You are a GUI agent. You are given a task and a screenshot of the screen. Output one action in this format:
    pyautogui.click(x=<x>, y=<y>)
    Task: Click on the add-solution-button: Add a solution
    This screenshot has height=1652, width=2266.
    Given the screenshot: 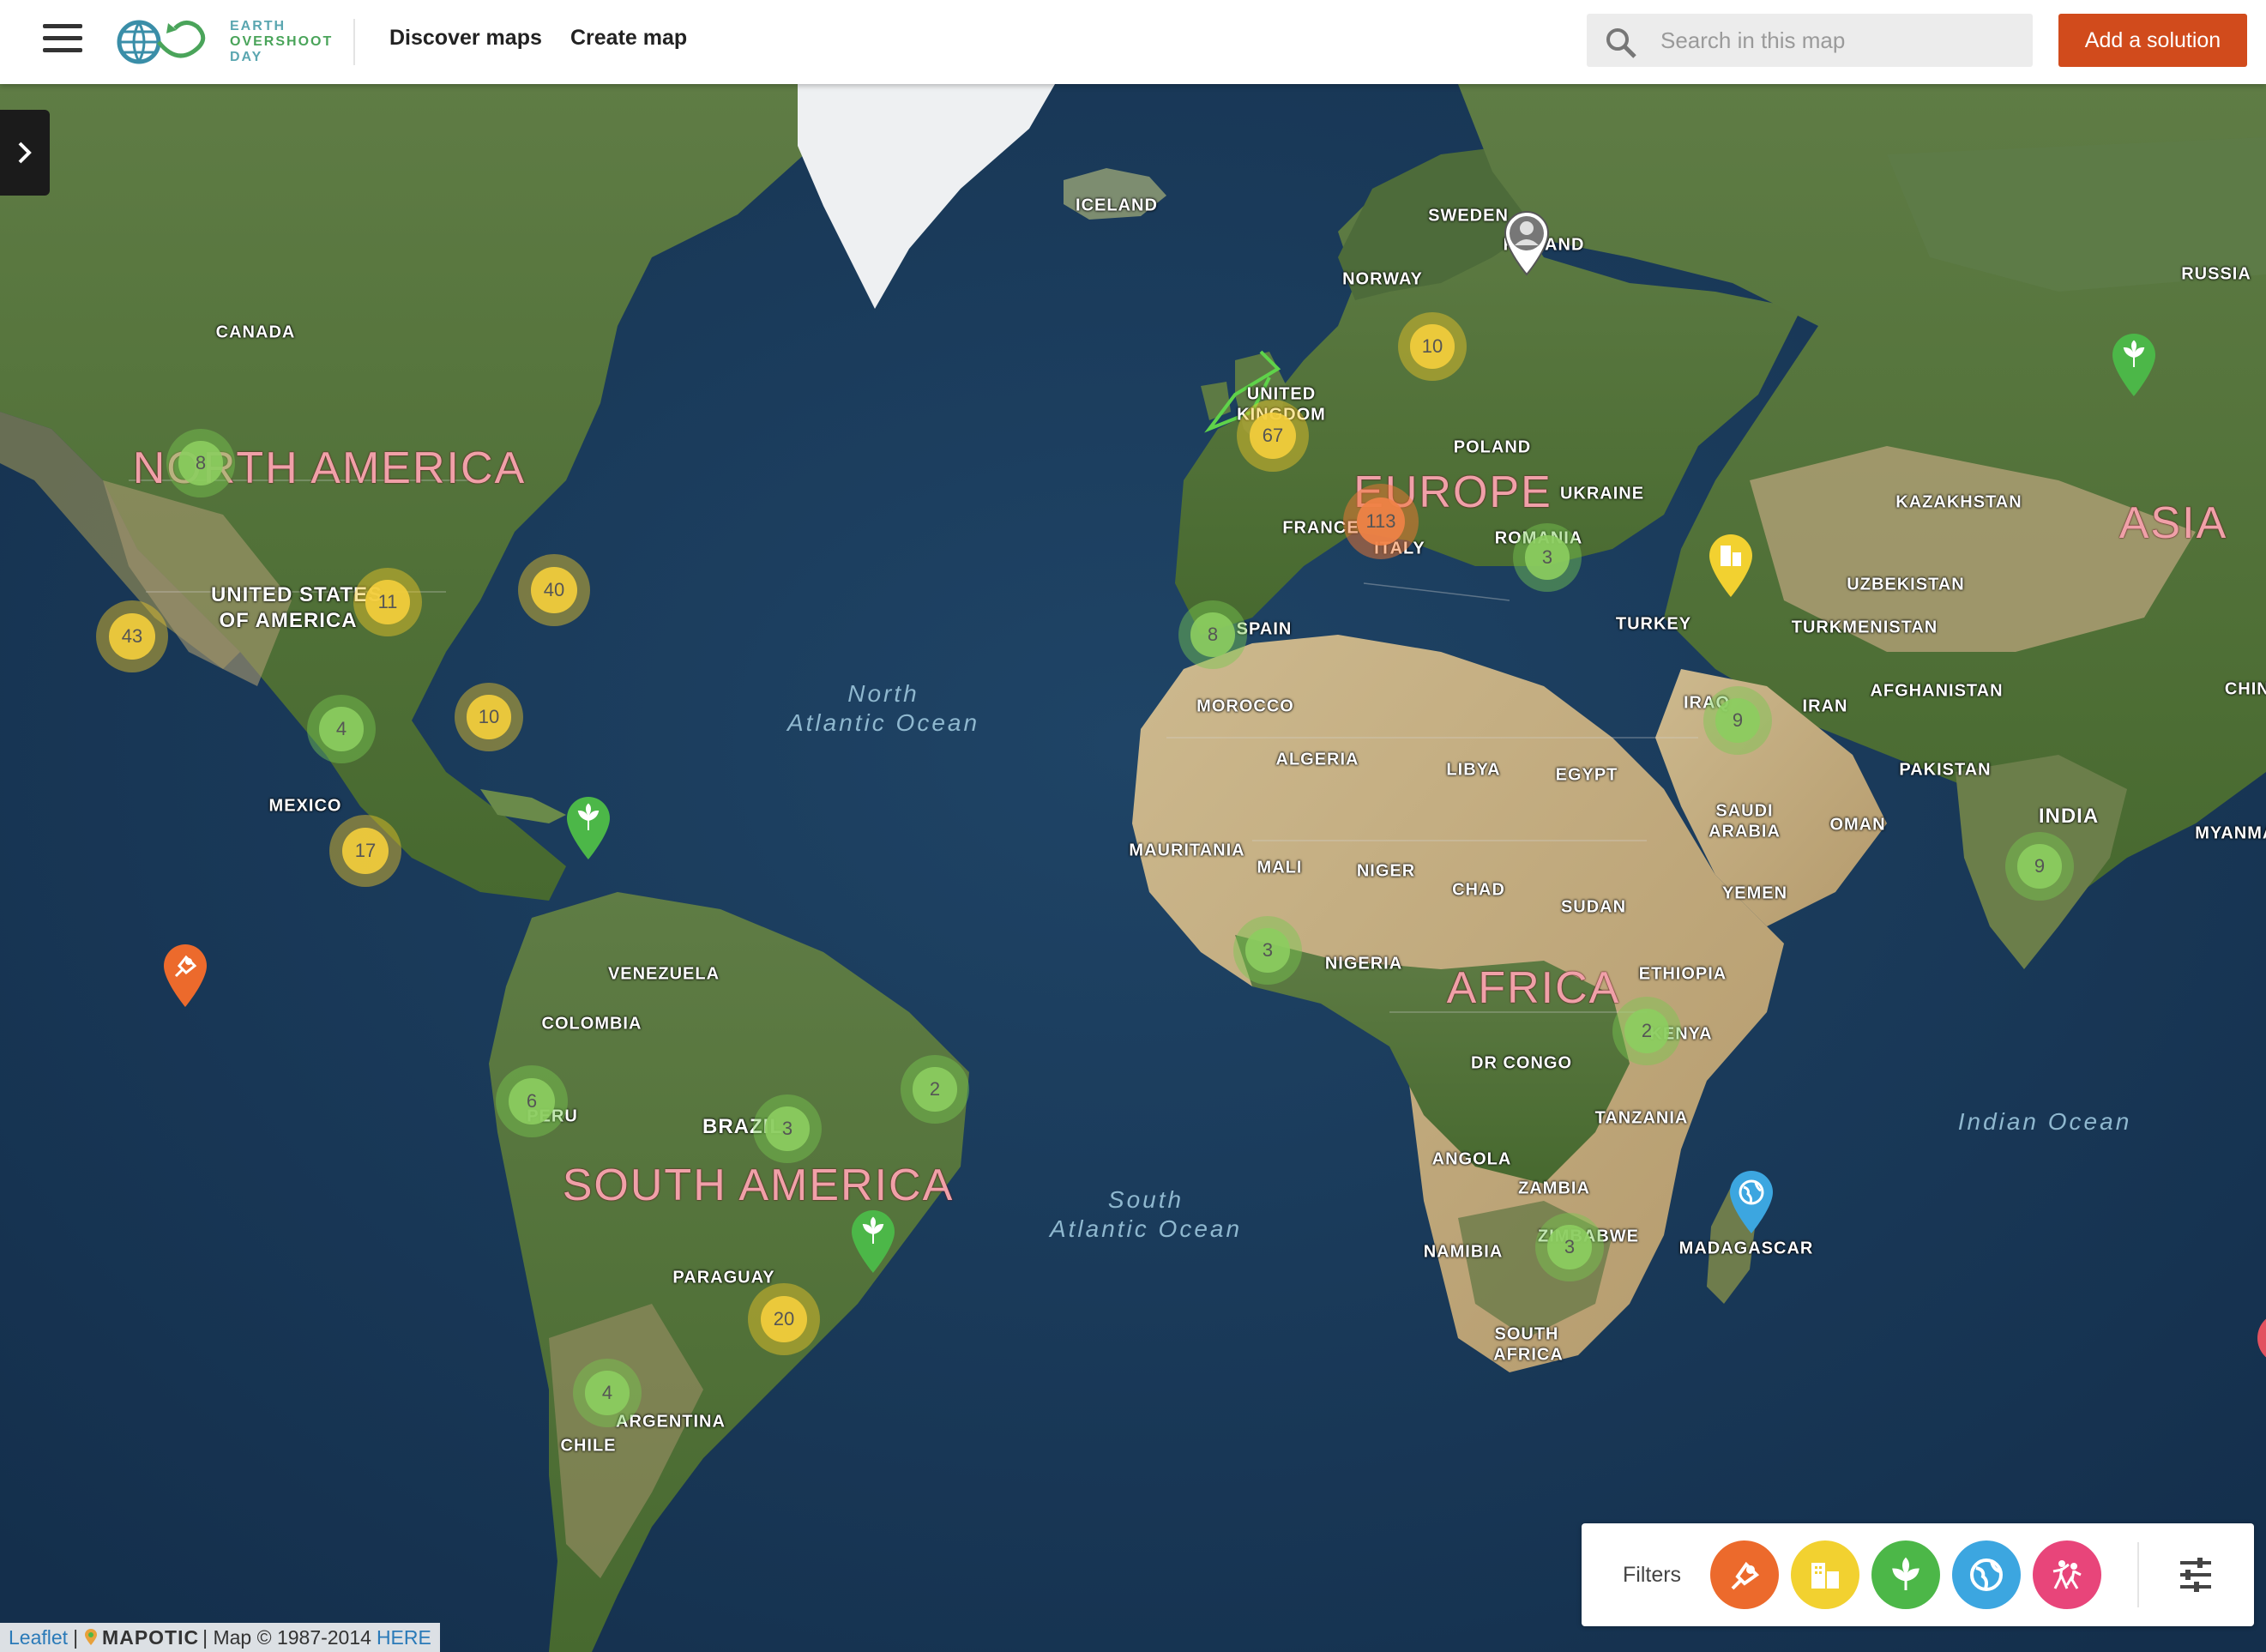 What is the action you would take?
    pyautogui.click(x=2152, y=40)
    